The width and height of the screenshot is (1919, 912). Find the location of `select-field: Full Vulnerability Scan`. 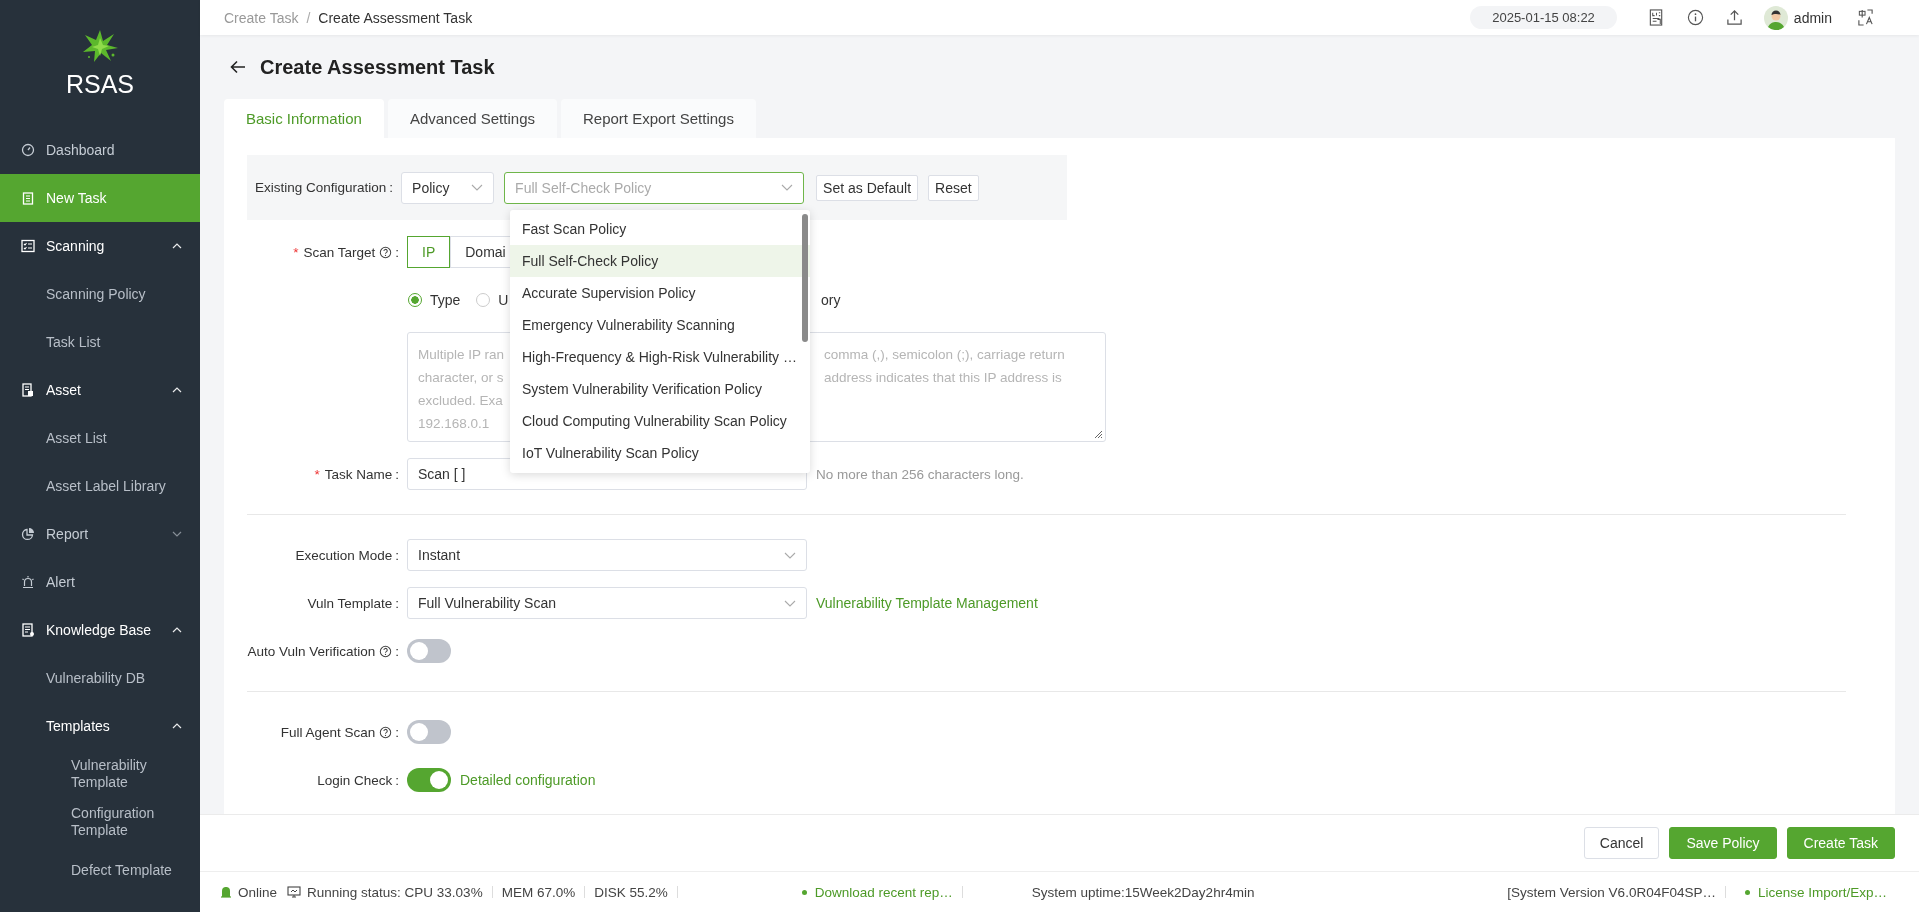

select-field: Full Vulnerability Scan is located at coordinates (607, 603).